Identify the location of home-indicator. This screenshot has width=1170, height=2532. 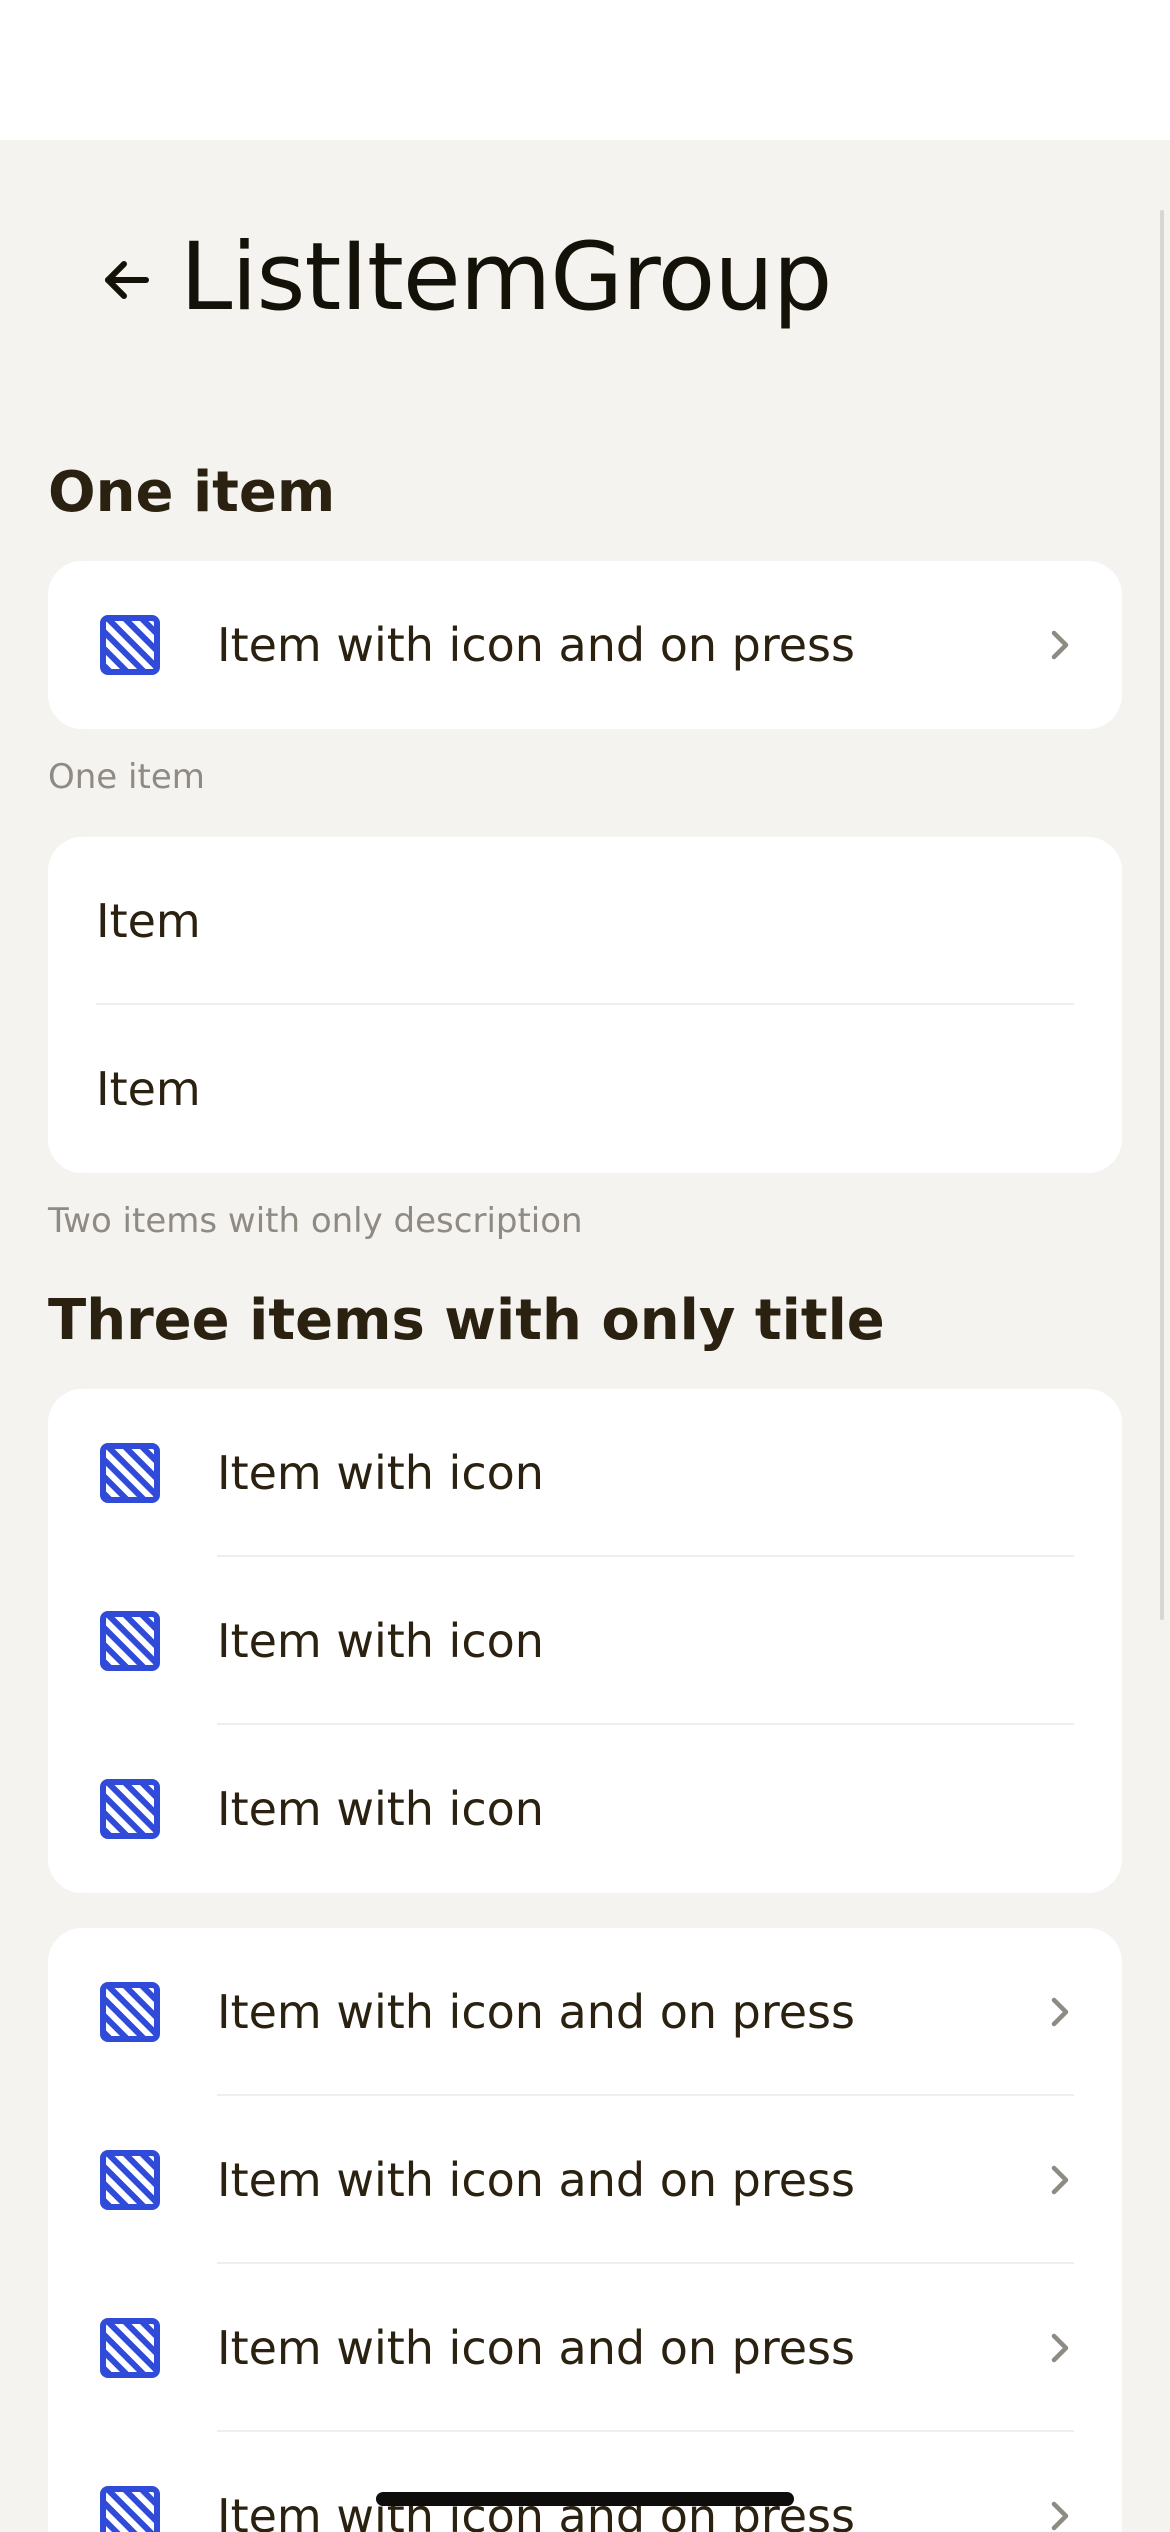
(585, 2499).